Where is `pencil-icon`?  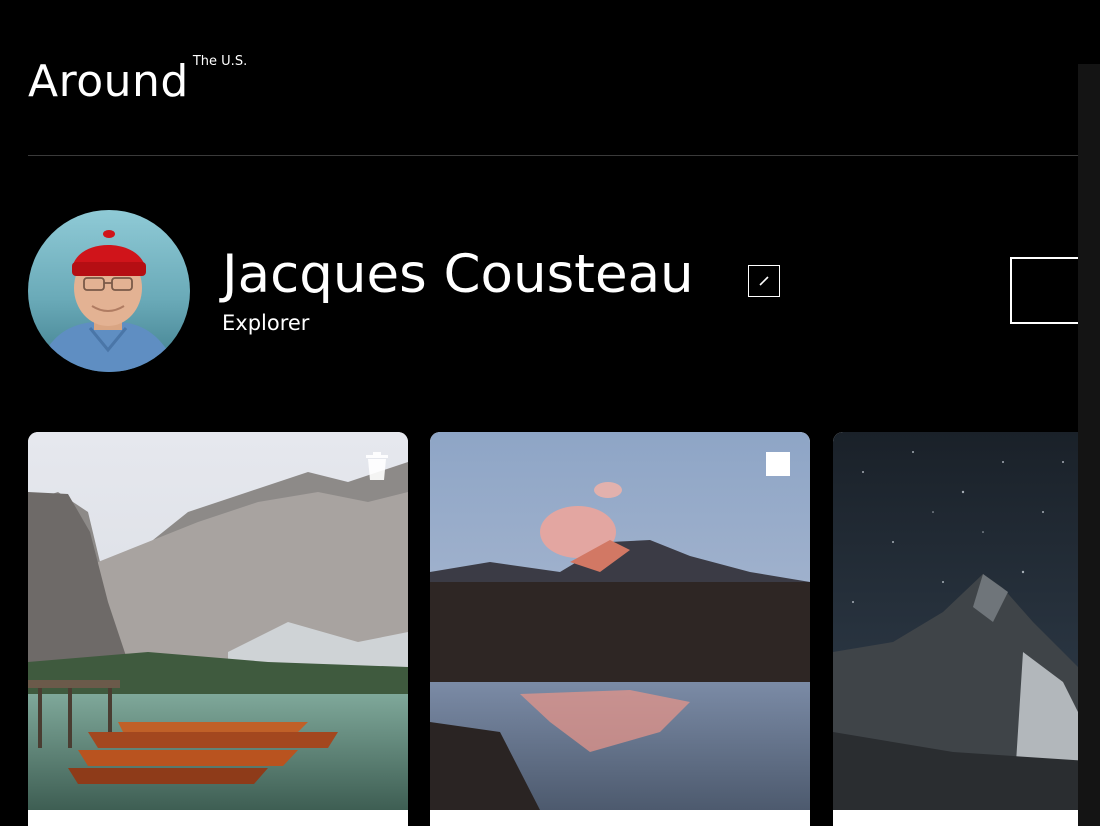
pencil-icon is located at coordinates (764, 281).